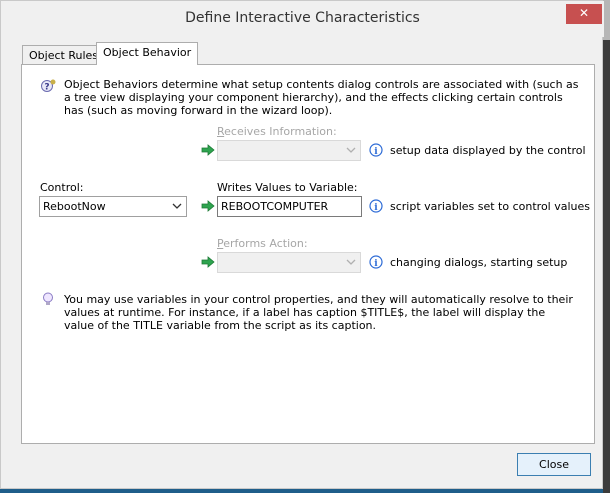 Image resolution: width=610 pixels, height=493 pixels. I want to click on help-question-icon: ?, so click(48, 86).